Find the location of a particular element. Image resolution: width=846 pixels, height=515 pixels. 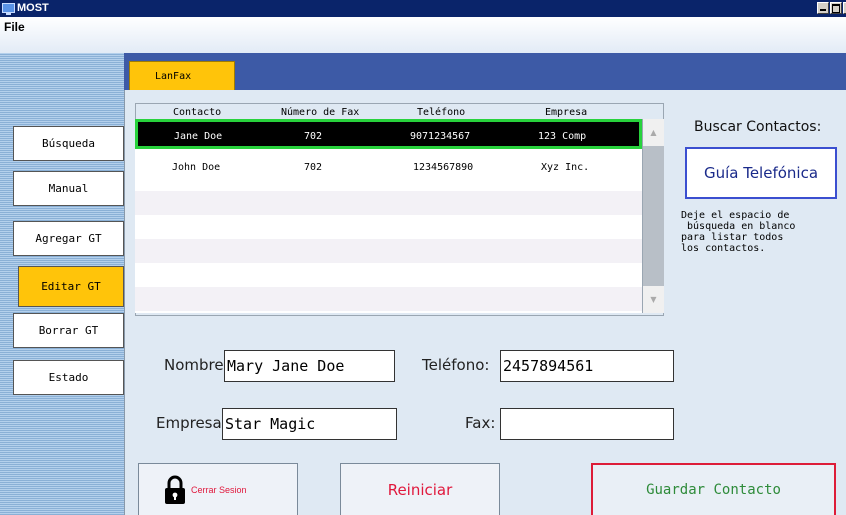

cell-empresa: Xyz Inc. is located at coordinates (565, 167).